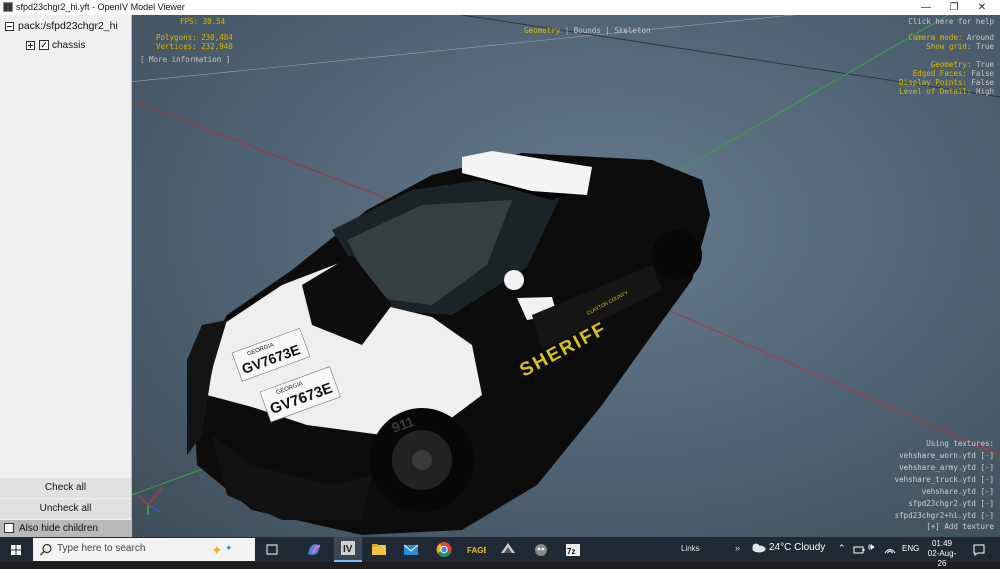 This screenshot has height=569, width=1000. Describe the element at coordinates (949, 46) in the screenshot. I see `setting-label: Show grid:` at that location.